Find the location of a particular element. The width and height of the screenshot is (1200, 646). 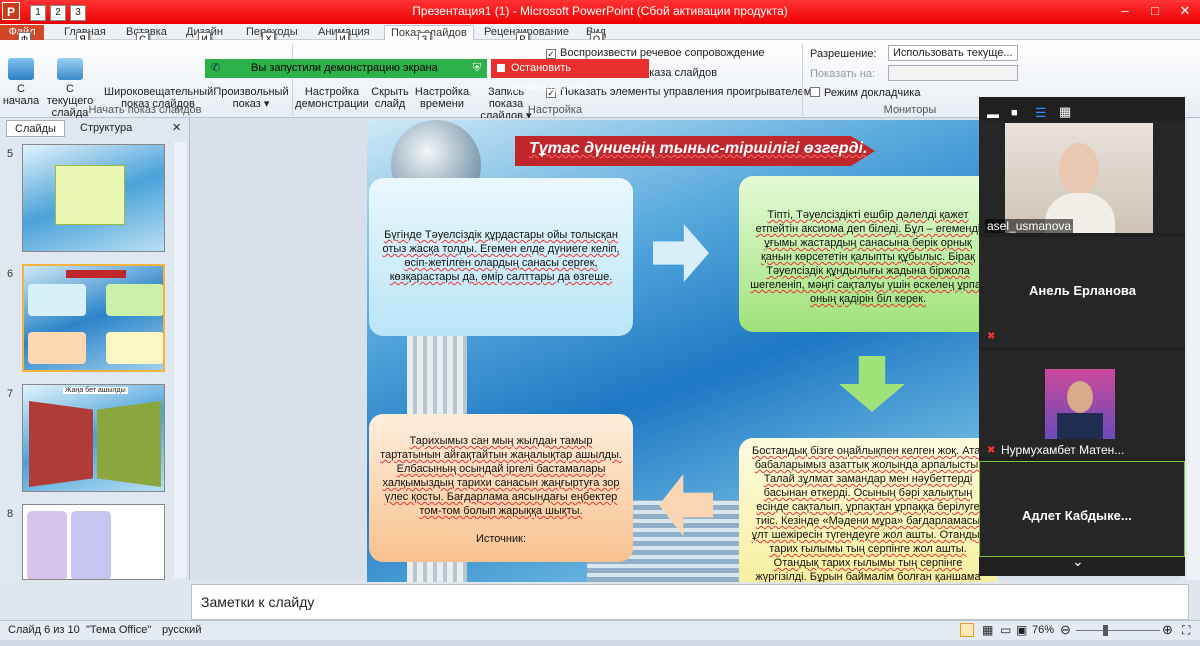

reading-view-icon: ▭ is located at coordinates (1005, 630).